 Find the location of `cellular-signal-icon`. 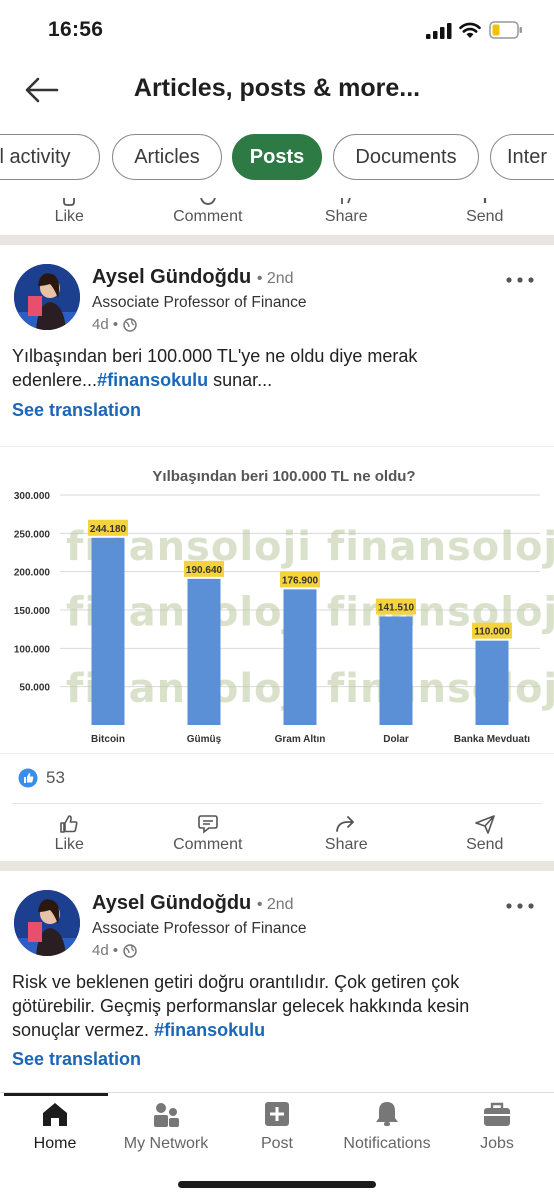

cellular-signal-icon is located at coordinates (439, 31).